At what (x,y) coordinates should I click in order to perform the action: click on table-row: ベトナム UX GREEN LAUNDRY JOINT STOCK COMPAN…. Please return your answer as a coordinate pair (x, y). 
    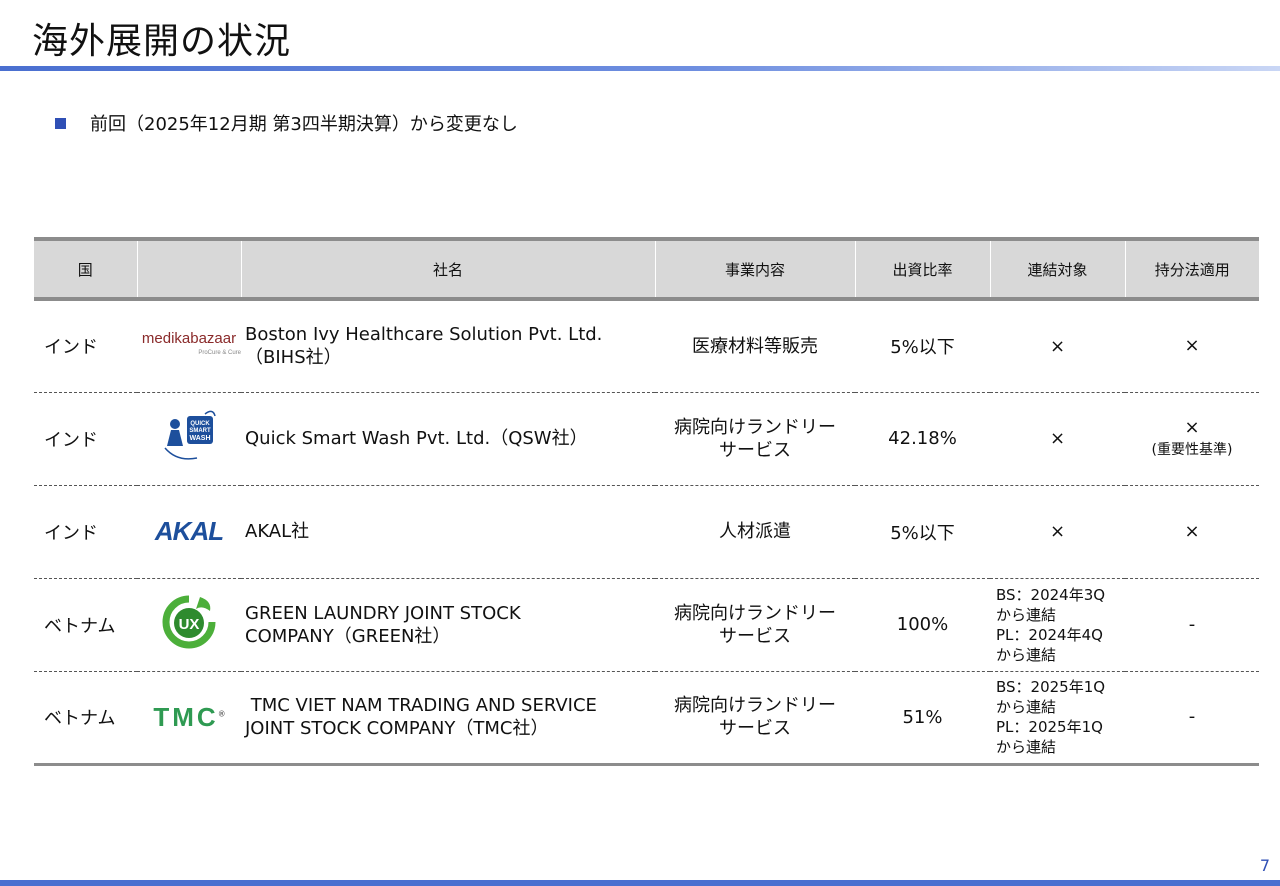
    Looking at the image, I should click on (646, 625).